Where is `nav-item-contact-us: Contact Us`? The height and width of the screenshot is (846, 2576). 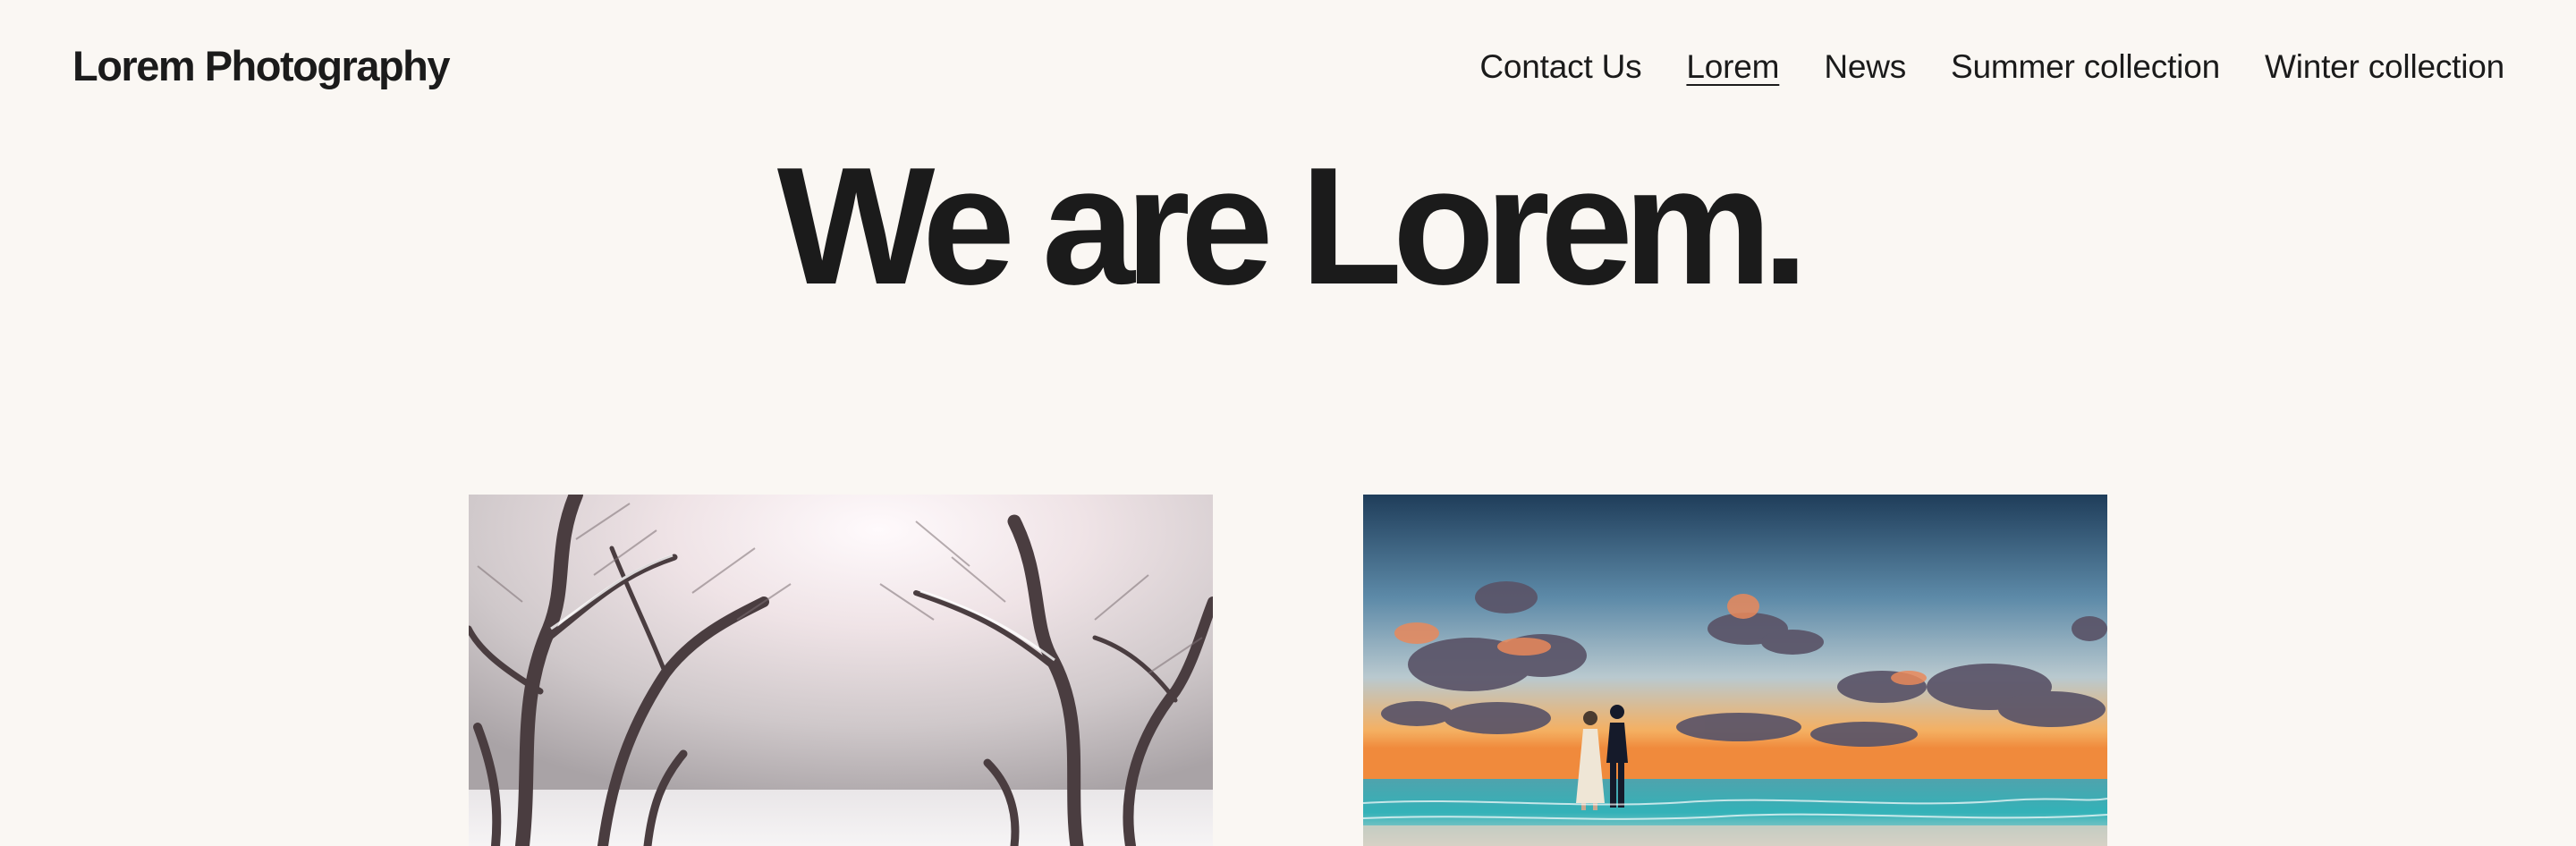
nav-item-contact-us: Contact Us is located at coordinates (1560, 67).